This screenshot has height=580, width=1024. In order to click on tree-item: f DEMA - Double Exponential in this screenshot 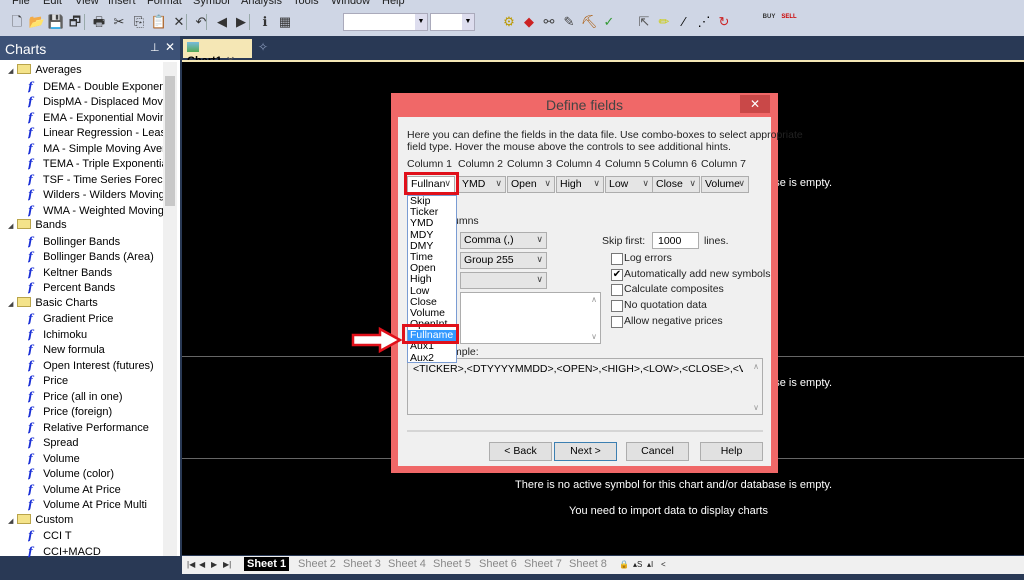, I will do `click(95, 86)`.